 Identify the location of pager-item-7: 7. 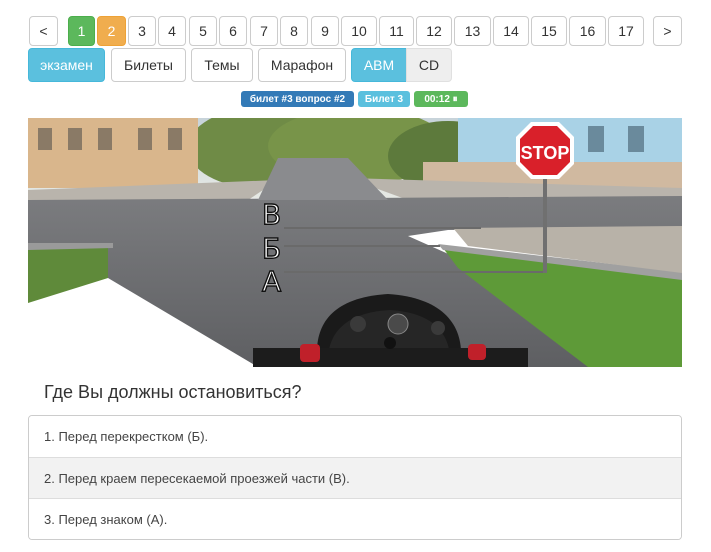
(264, 31).